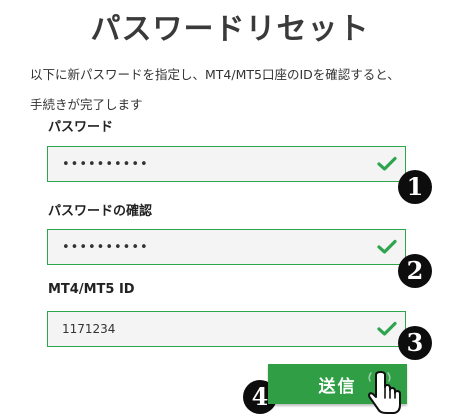 Image resolution: width=460 pixels, height=420 pixels. What do you see at coordinates (230, 29) in the screenshot?
I see `page-title: パスワードリセット` at bounding box center [230, 29].